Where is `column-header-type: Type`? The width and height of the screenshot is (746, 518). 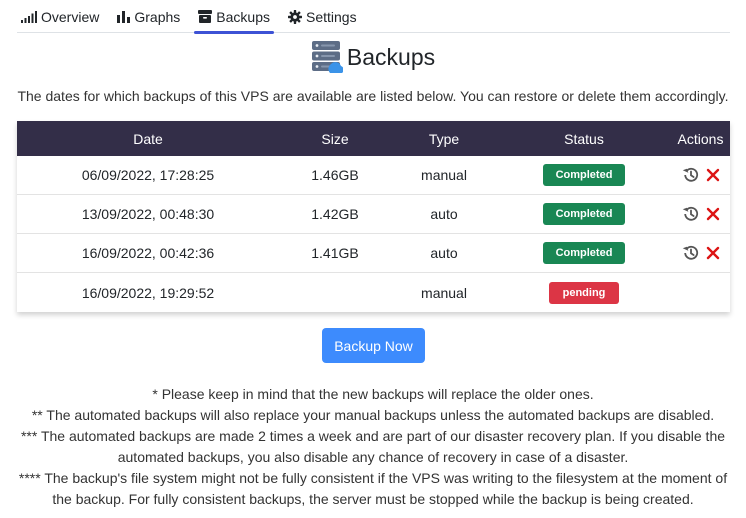 column-header-type: Type is located at coordinates (444, 138).